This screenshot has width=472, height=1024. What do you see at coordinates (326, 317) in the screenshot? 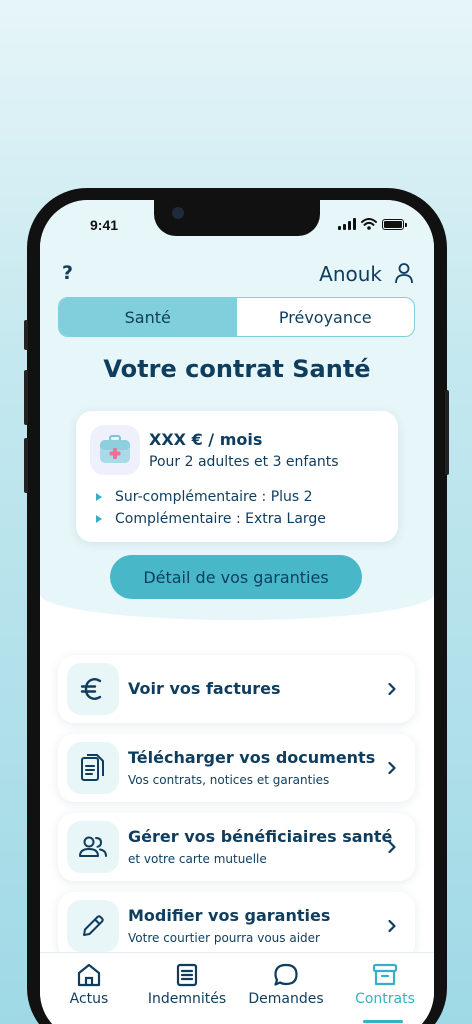
I see `tab-prevoyance: Prévoyance` at bounding box center [326, 317].